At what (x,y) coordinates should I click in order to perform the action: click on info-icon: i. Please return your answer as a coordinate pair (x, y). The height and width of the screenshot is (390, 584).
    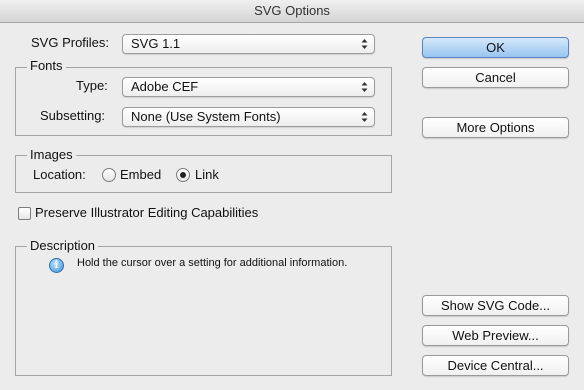
    Looking at the image, I should click on (56, 265).